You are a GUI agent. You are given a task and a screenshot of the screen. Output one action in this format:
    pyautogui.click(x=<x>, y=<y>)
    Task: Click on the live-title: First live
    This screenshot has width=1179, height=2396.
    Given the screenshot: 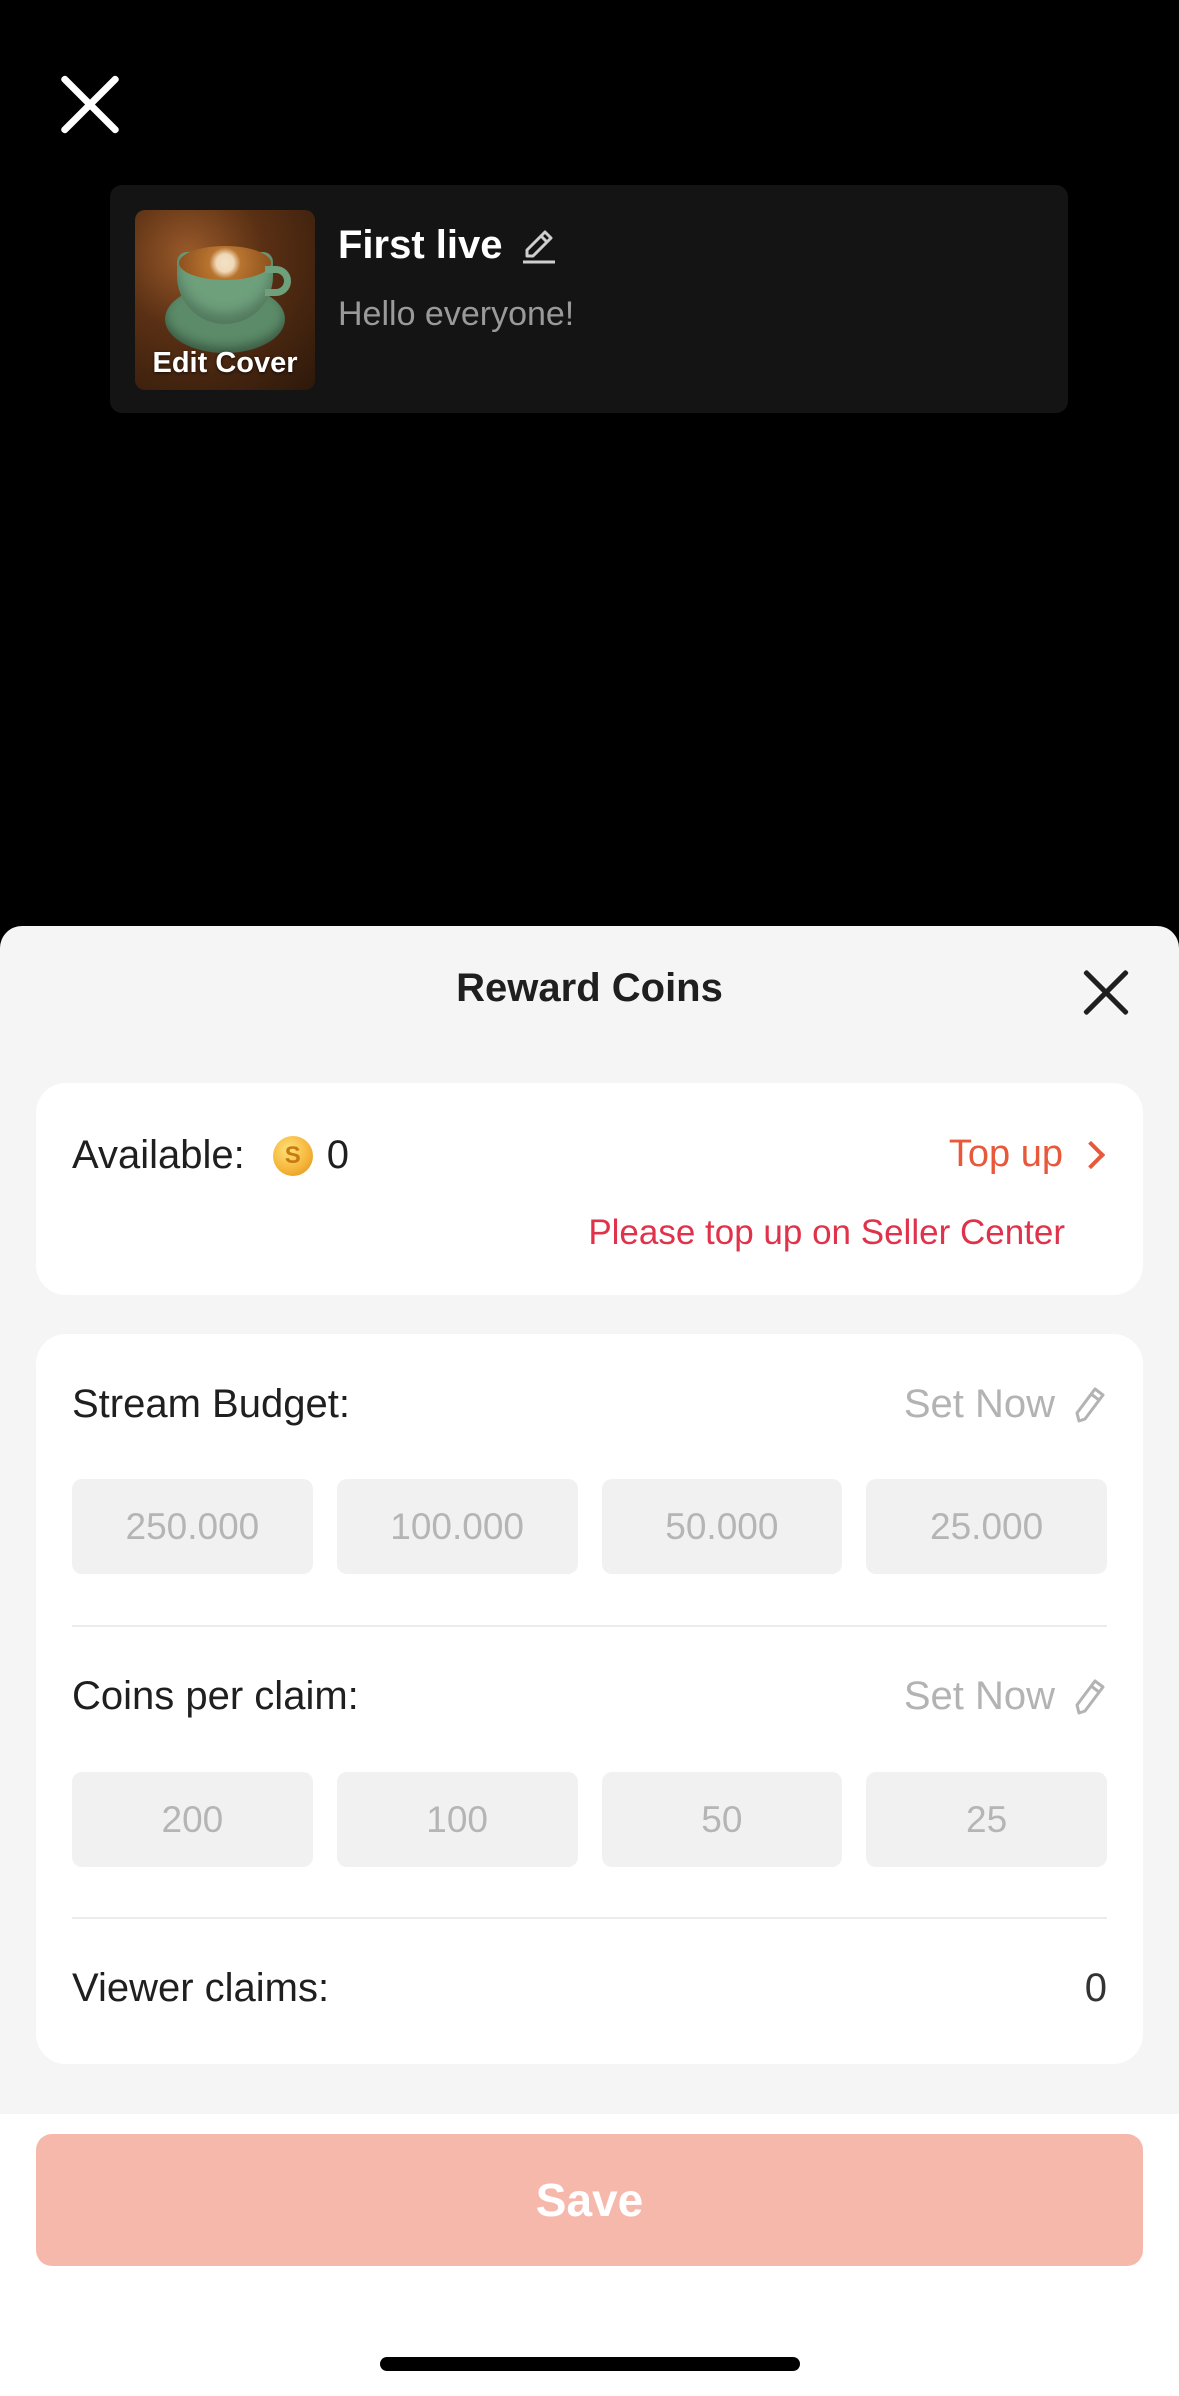 What is the action you would take?
    pyautogui.click(x=448, y=245)
    